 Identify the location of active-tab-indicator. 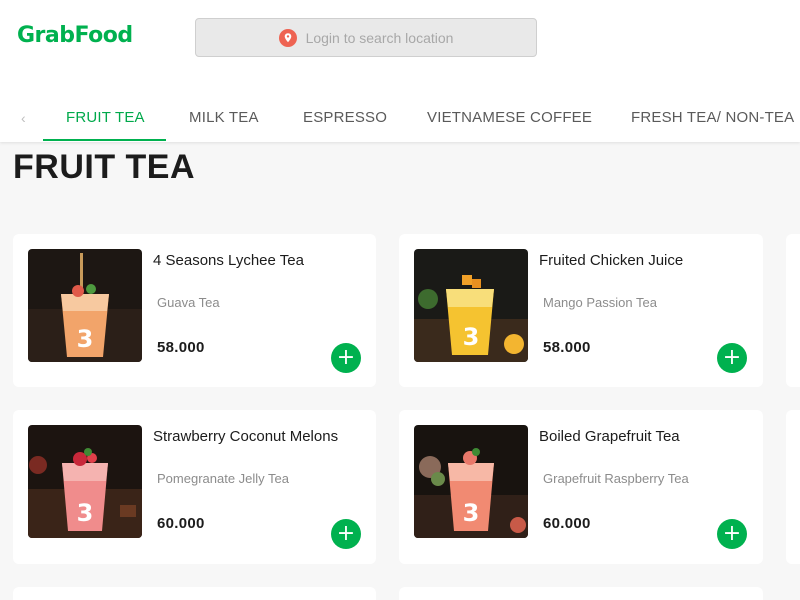
(104, 140).